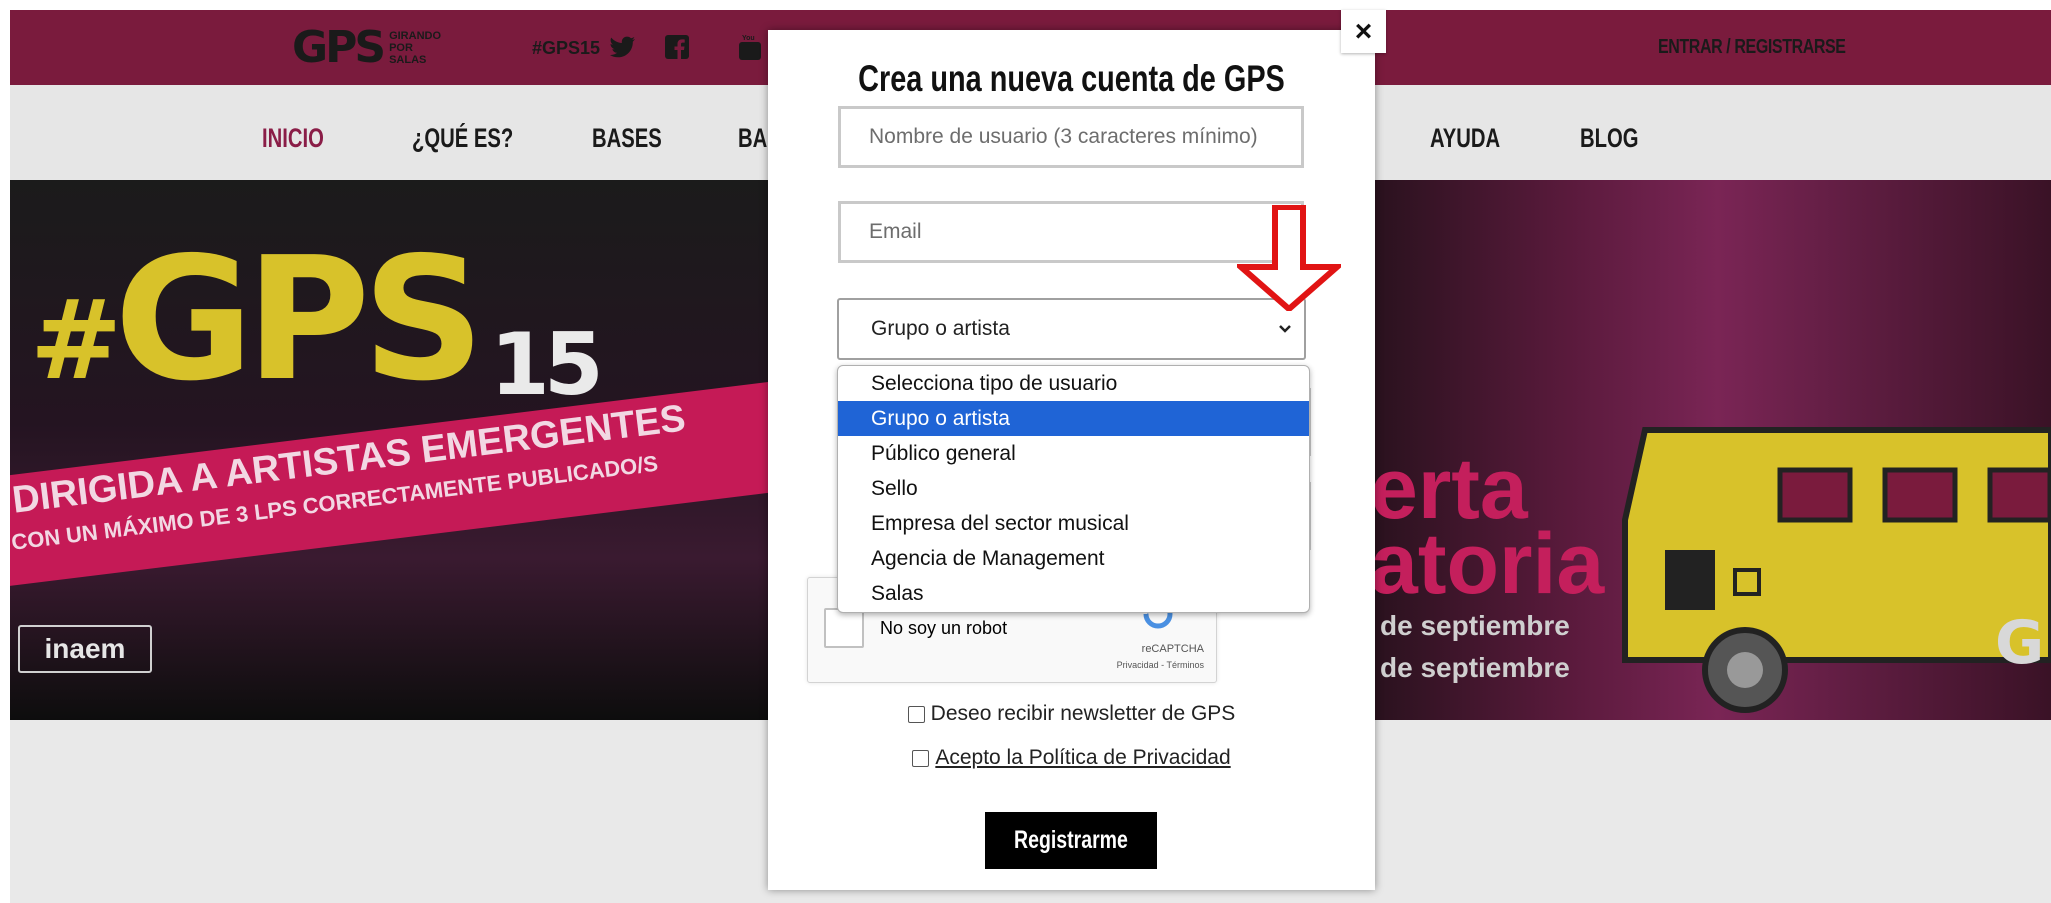  Describe the element at coordinates (940, 328) in the screenshot. I see `user-type-selected-value: Grupo o artista` at that location.